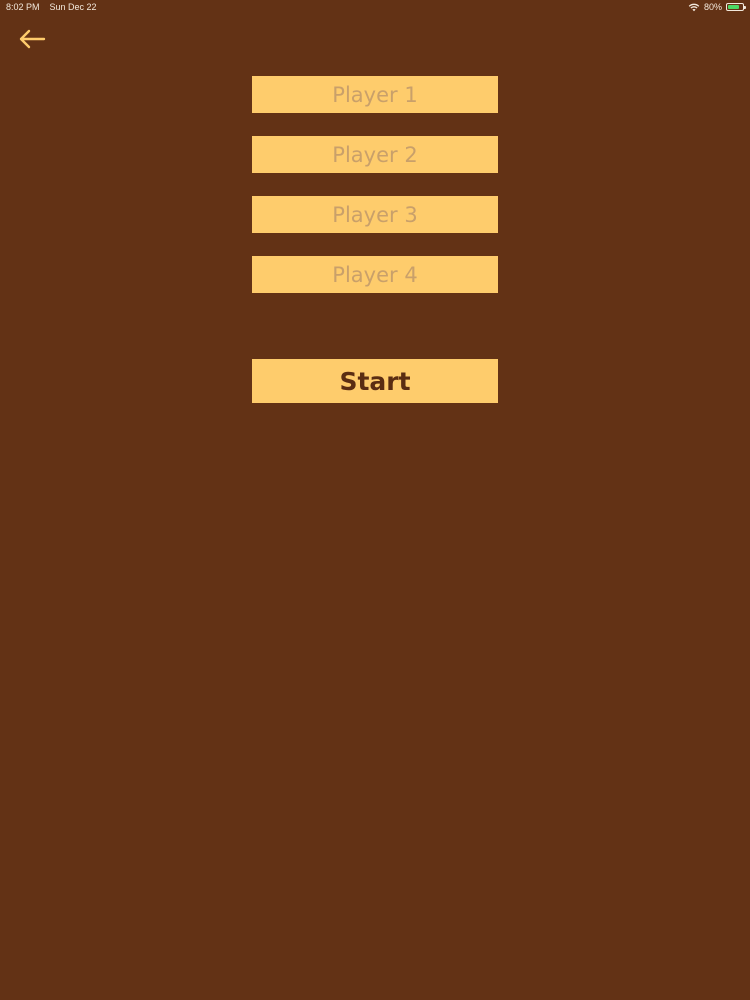 This screenshot has width=750, height=1000. I want to click on status-right: 80%, so click(717, 7).